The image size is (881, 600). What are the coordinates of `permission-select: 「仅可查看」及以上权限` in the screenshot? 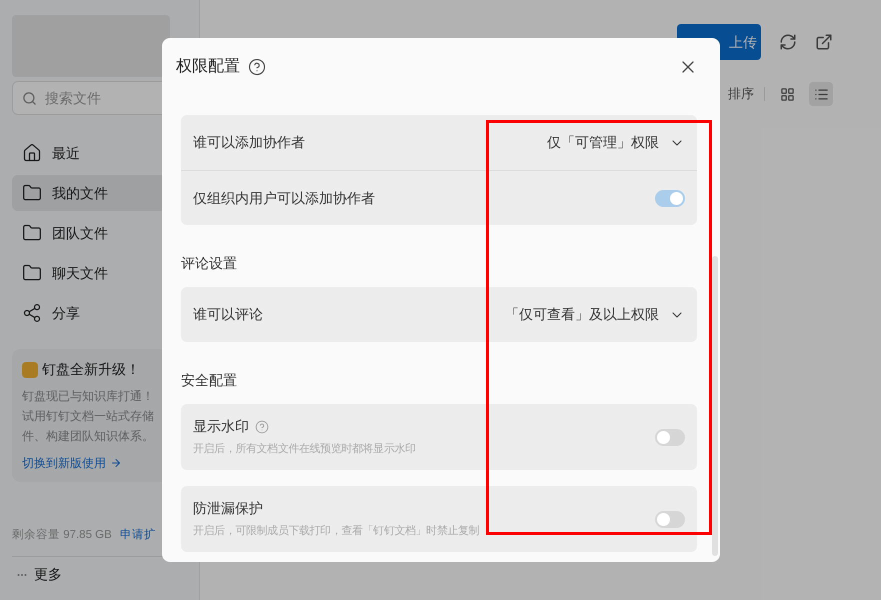 It's located at (595, 314).